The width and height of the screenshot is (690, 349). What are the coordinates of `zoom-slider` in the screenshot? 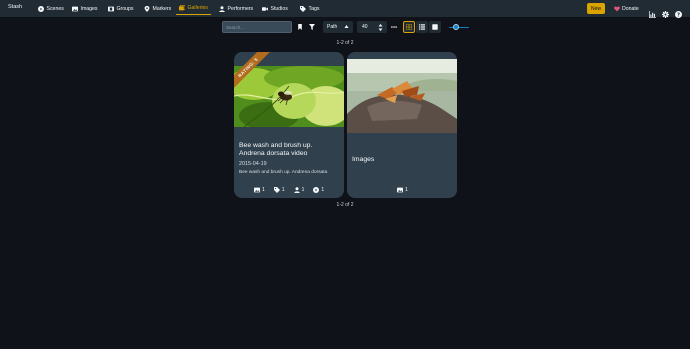 It's located at (459, 27).